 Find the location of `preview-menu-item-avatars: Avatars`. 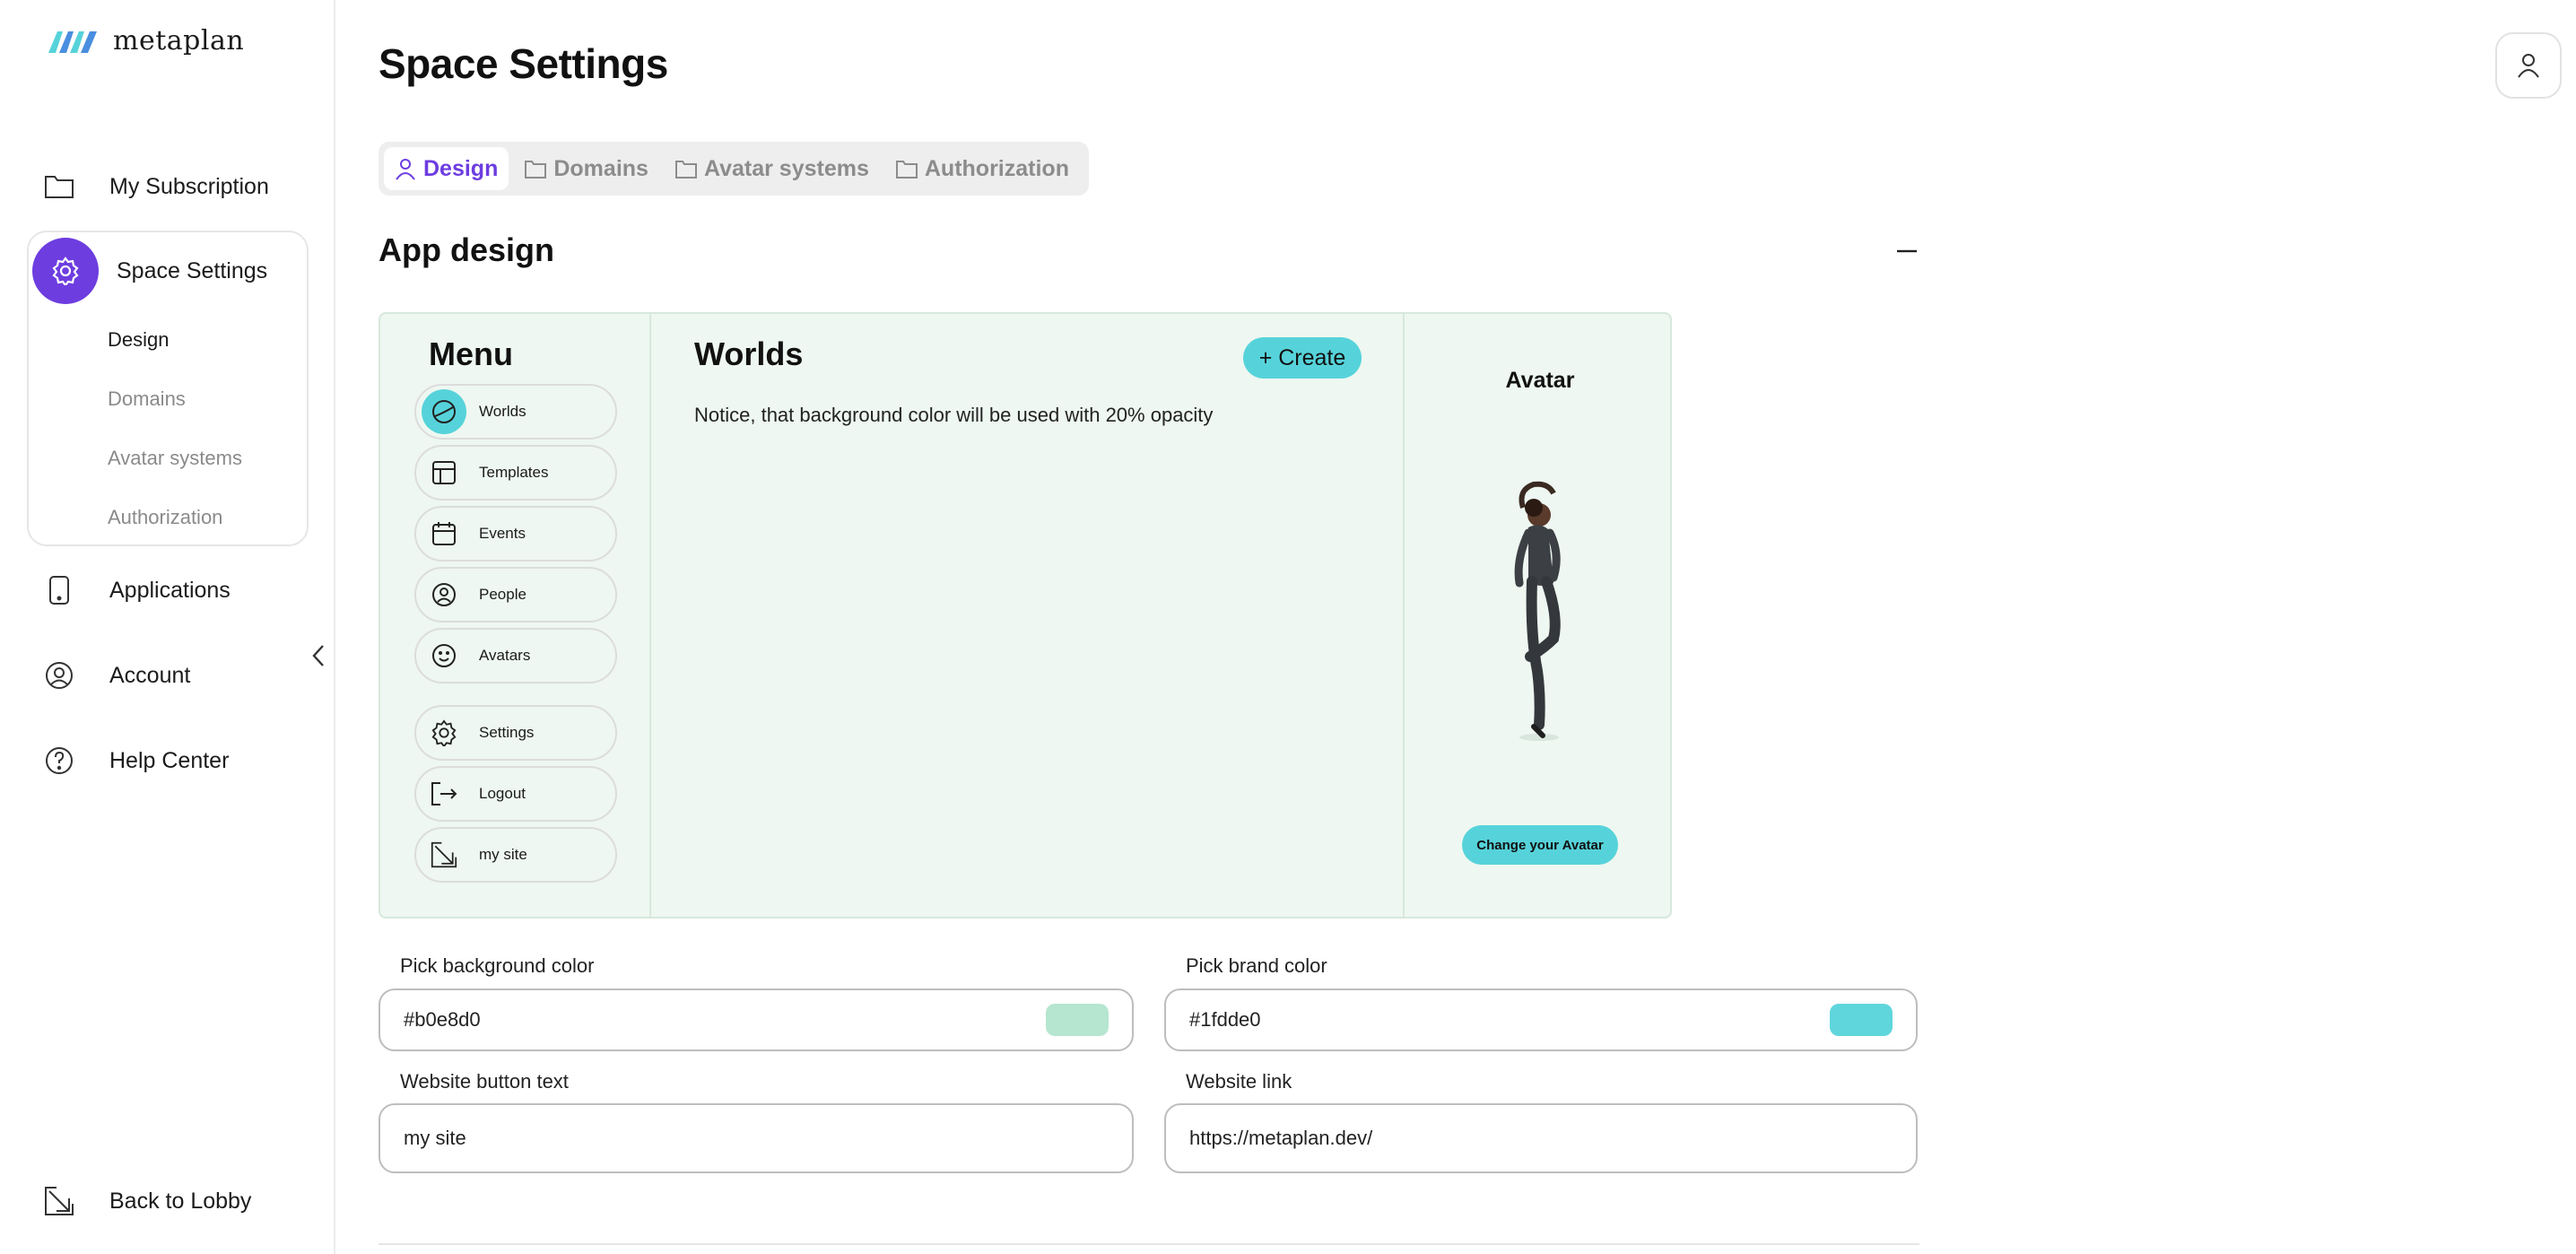

preview-menu-item-avatars: Avatars is located at coordinates (515, 656).